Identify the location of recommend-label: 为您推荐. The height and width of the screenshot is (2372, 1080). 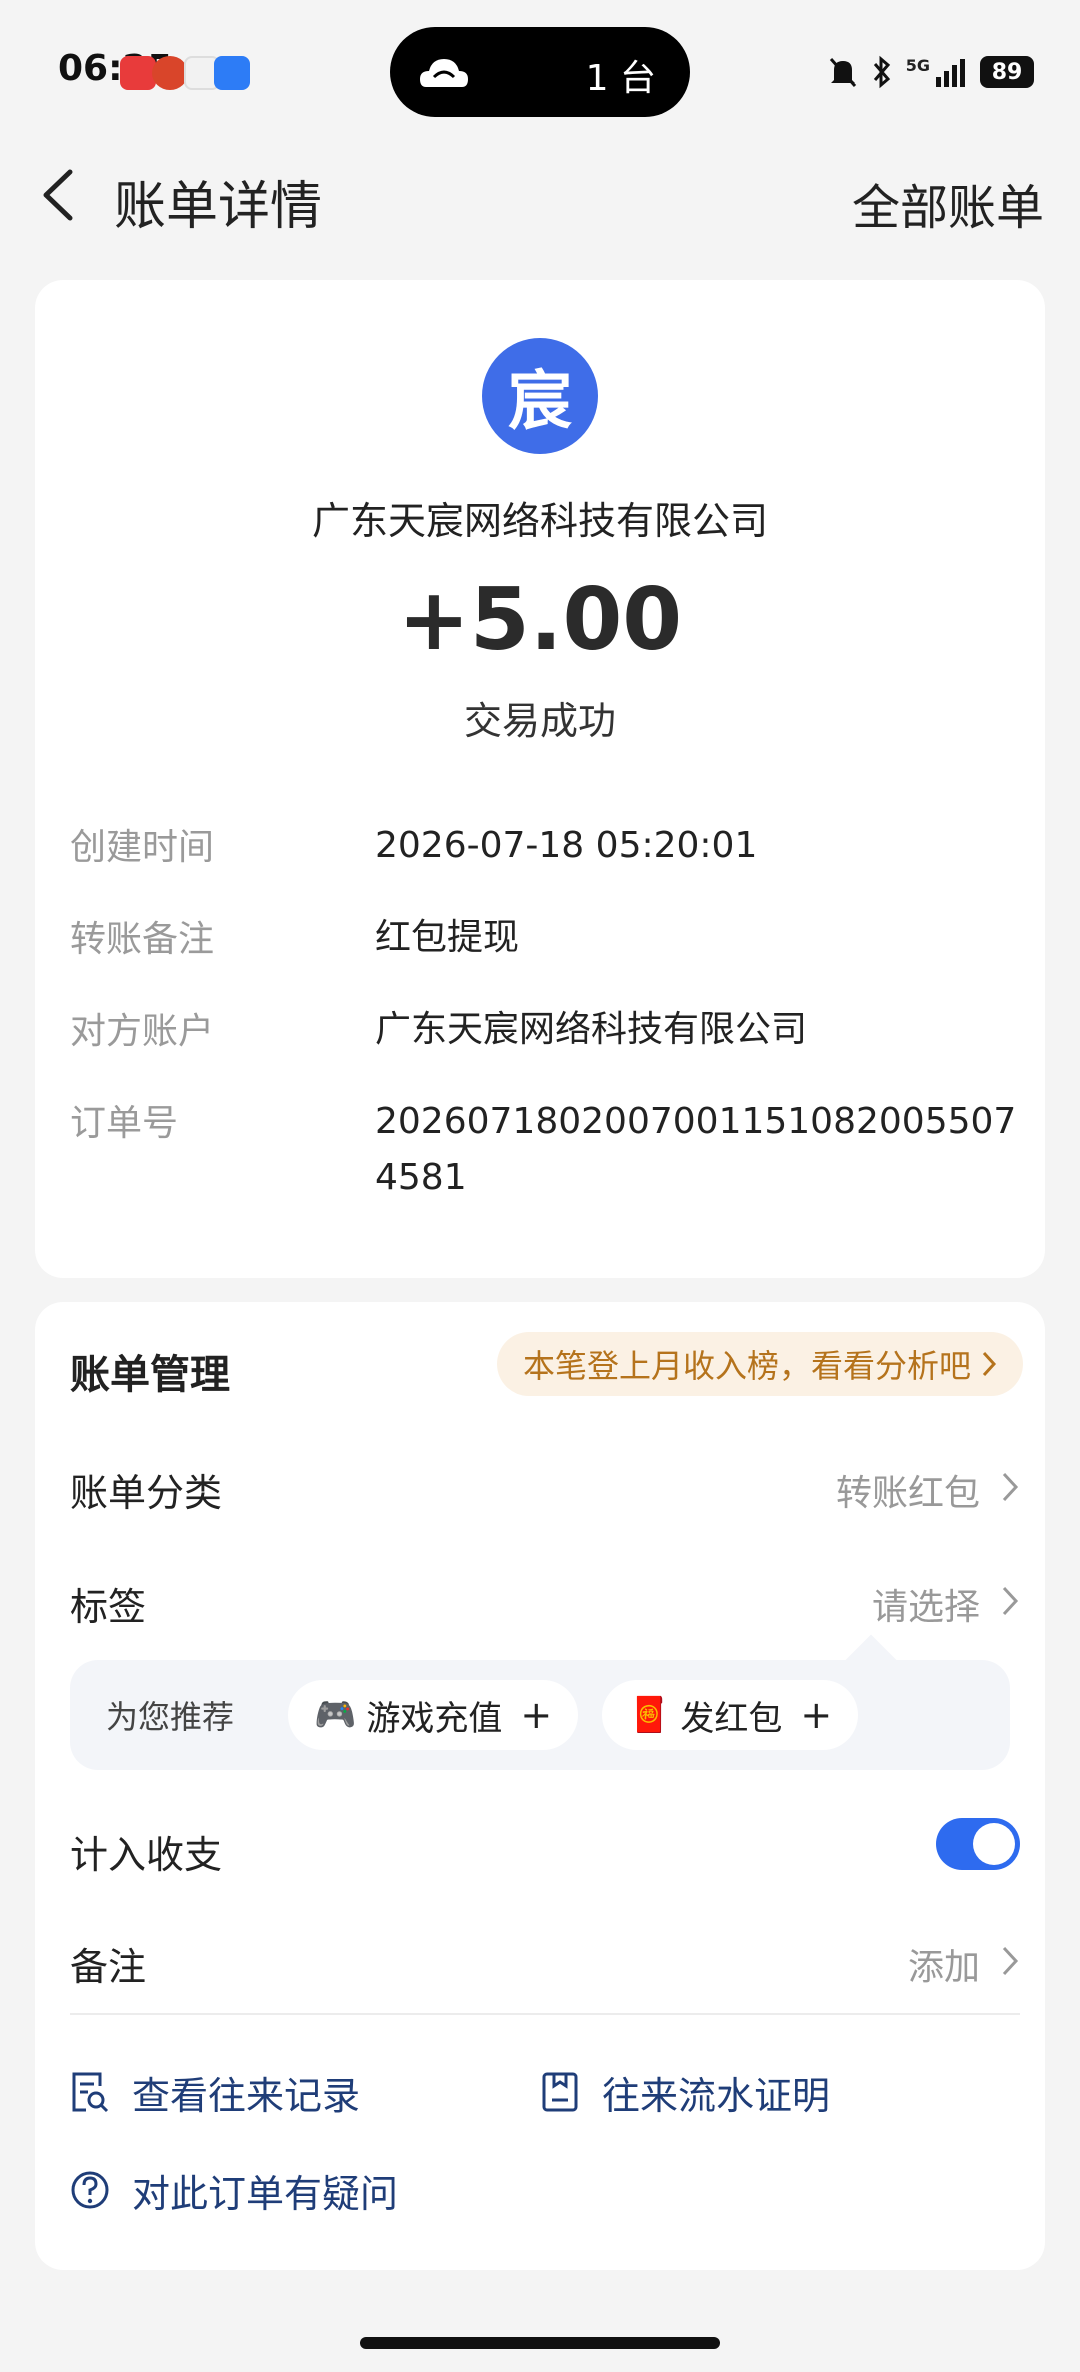
(170, 1717).